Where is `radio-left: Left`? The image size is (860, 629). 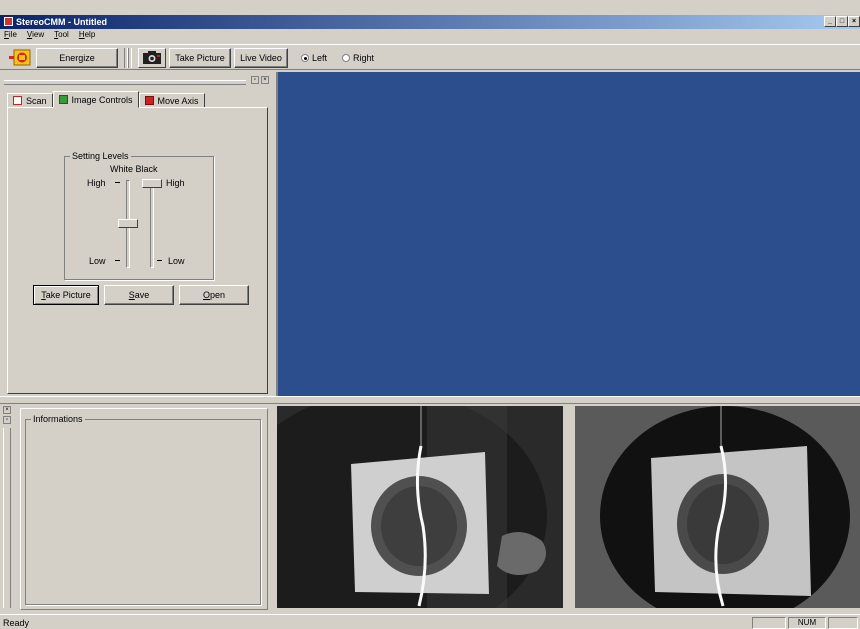
radio-left: Left is located at coordinates (314, 58).